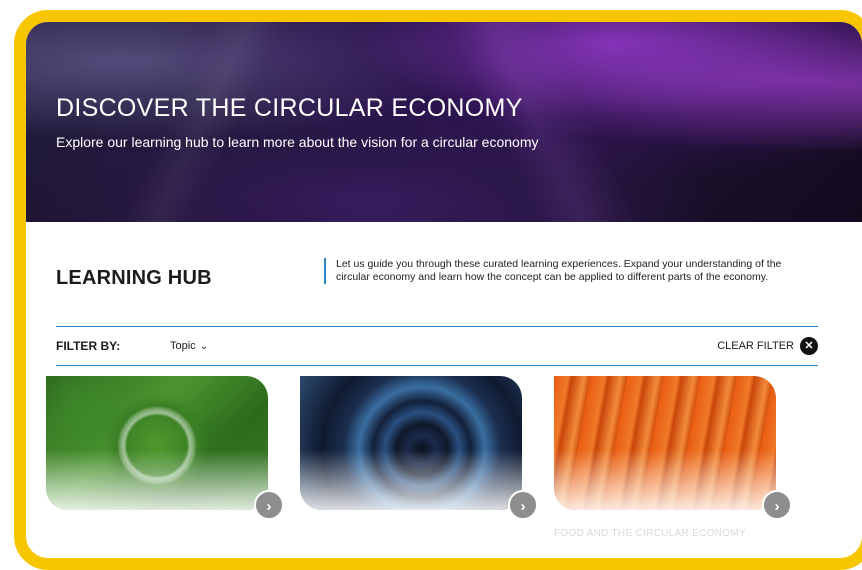 Image resolution: width=862 pixels, height=570 pixels. Describe the element at coordinates (134, 278) in the screenshot. I see `learning-hub-title: LEARNING HUB` at that location.